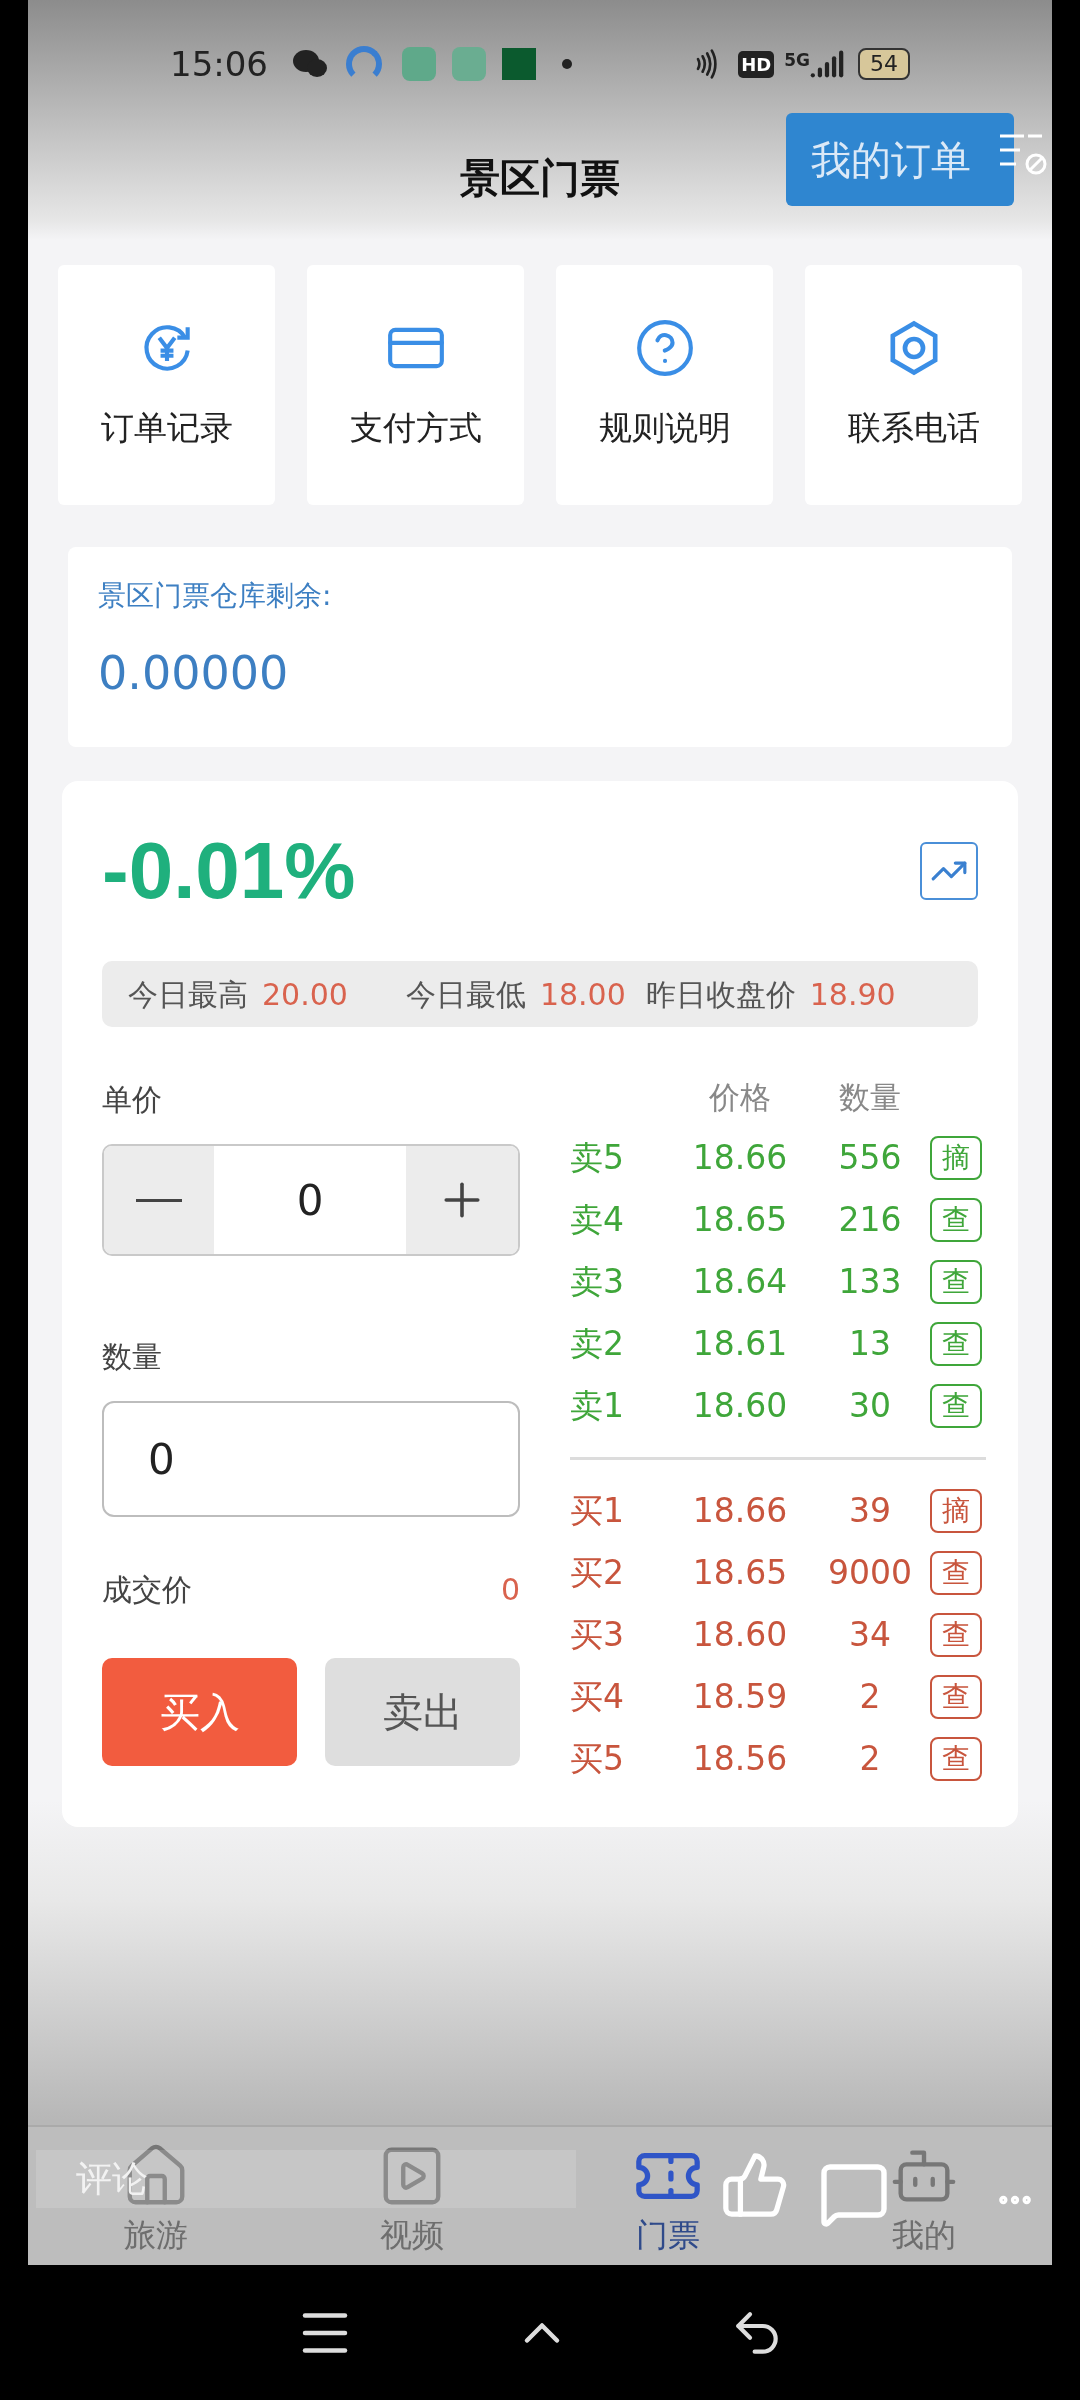 The width and height of the screenshot is (1080, 2400). I want to click on level-label: 卖5, so click(597, 1158).